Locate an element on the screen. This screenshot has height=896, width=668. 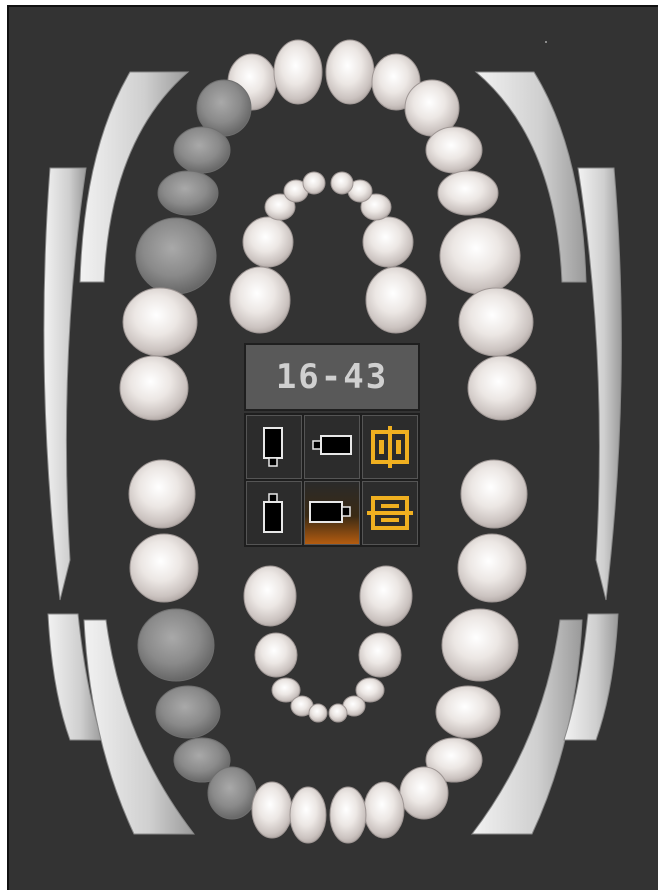
tool-horizontal-single-icon is located at coordinates (332, 445).